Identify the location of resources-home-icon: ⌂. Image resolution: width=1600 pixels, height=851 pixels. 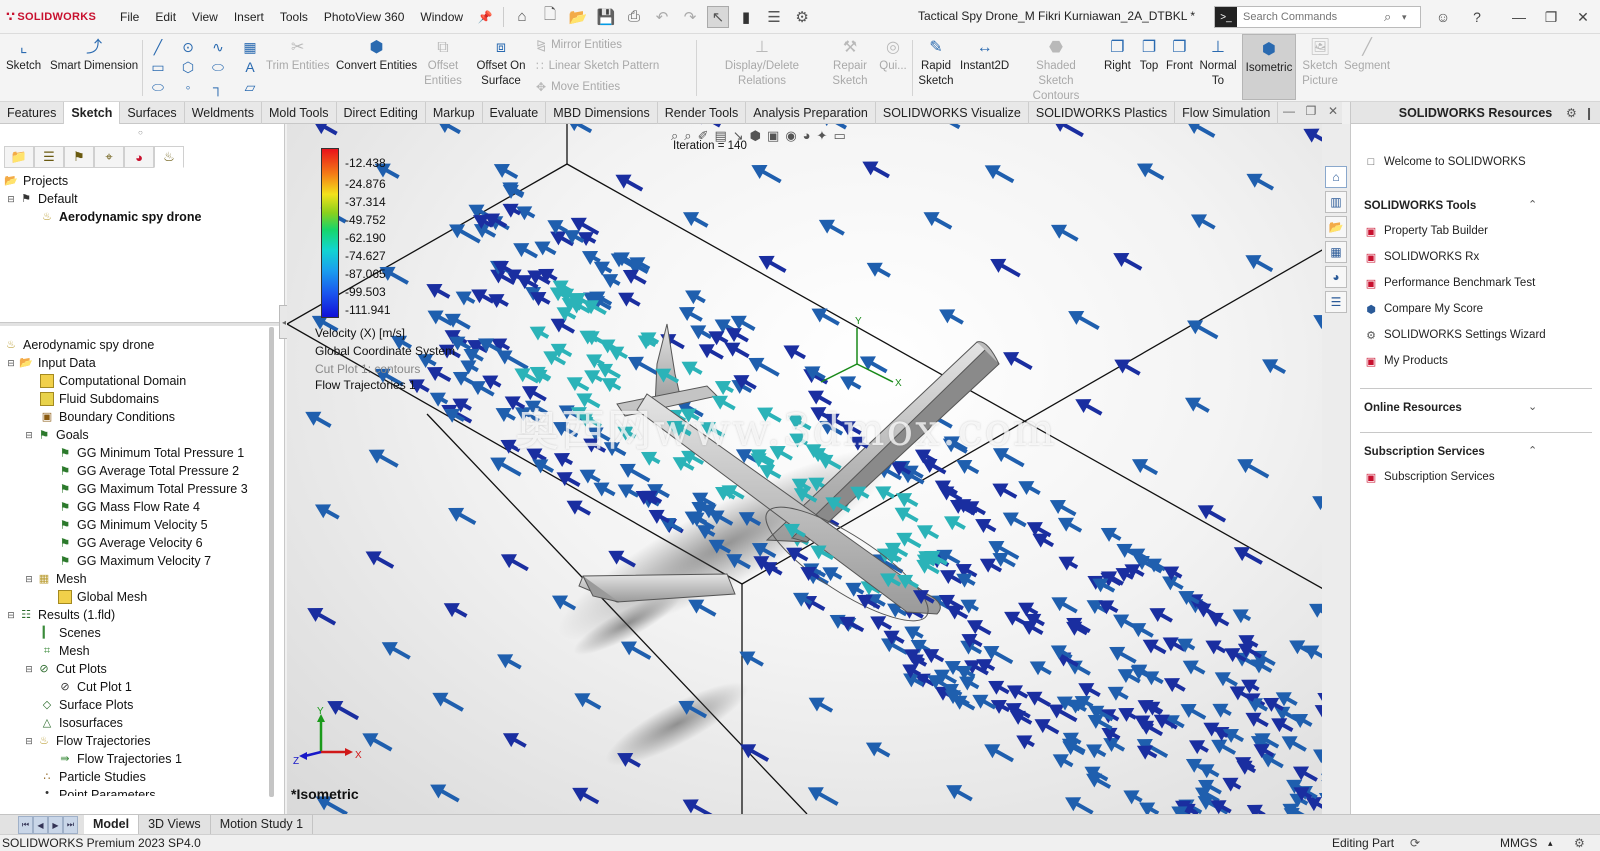
(1336, 177).